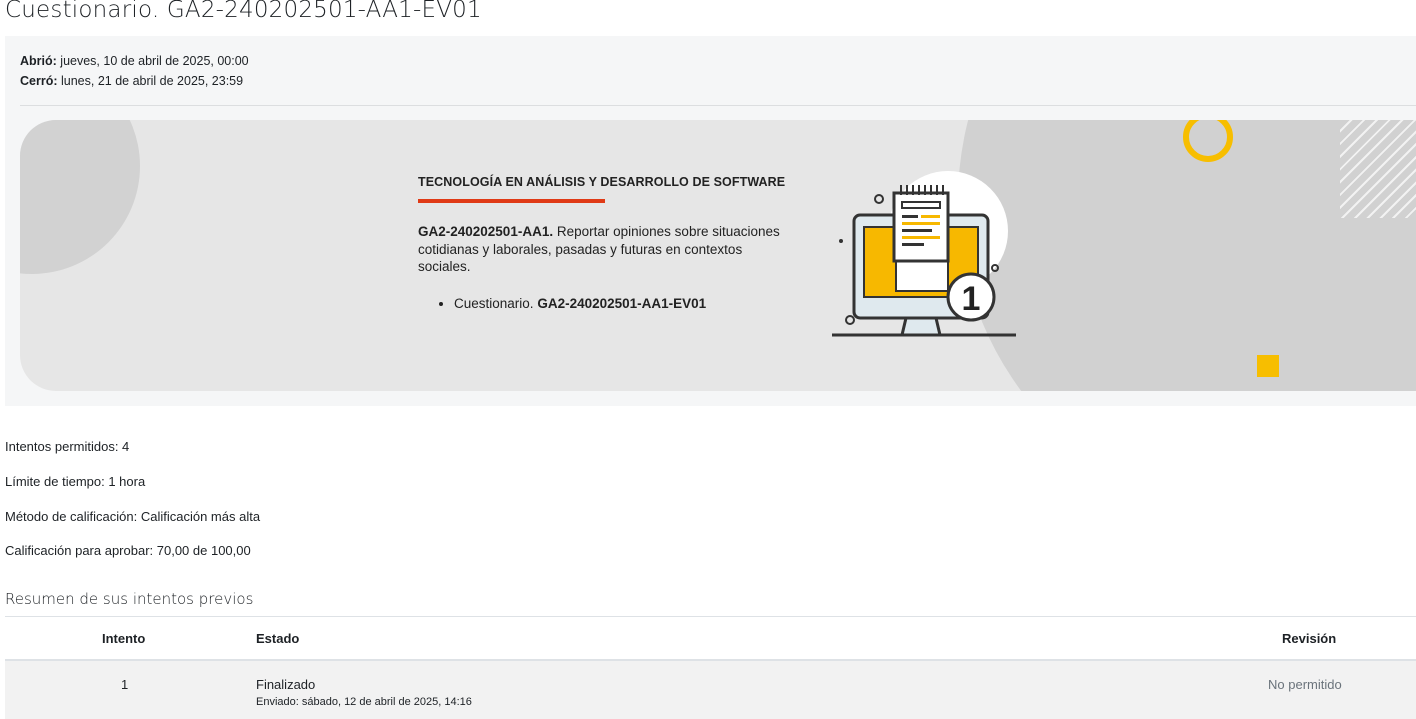 This screenshot has height=719, width=1416. What do you see at coordinates (710, 616) in the screenshot?
I see `table-top-rule` at bounding box center [710, 616].